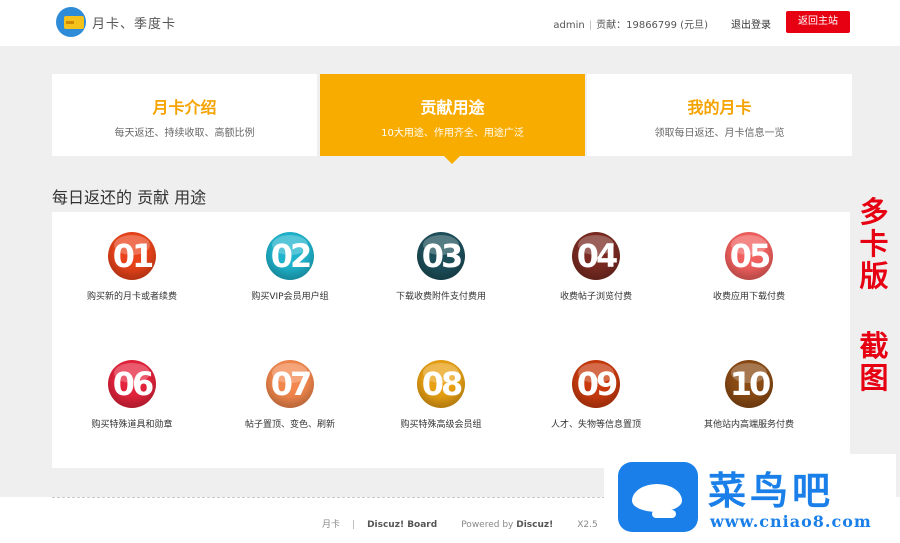 The width and height of the screenshot is (900, 543). Describe the element at coordinates (440, 297) in the screenshot. I see `use-label: 下载收费附件支付费用` at that location.